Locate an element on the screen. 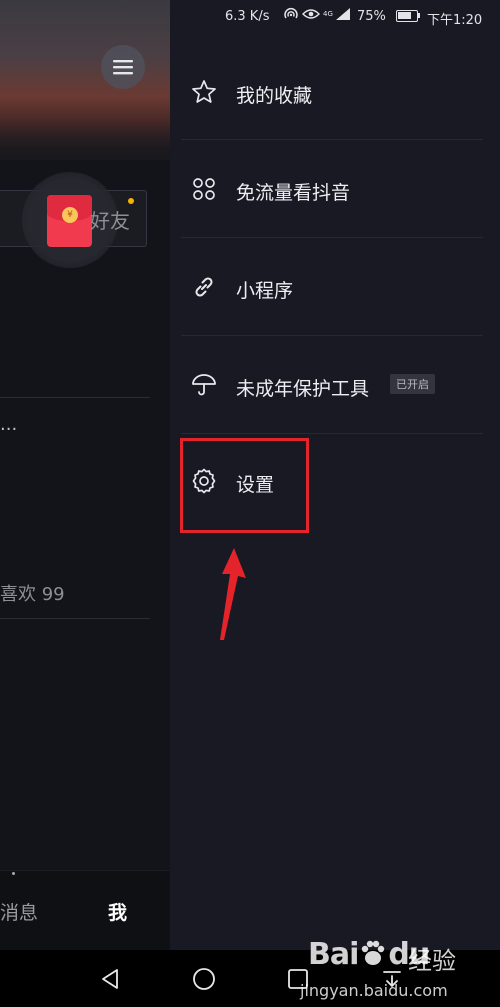 This screenshot has height=1007, width=500. home-circle-icon is located at coordinates (204, 978).